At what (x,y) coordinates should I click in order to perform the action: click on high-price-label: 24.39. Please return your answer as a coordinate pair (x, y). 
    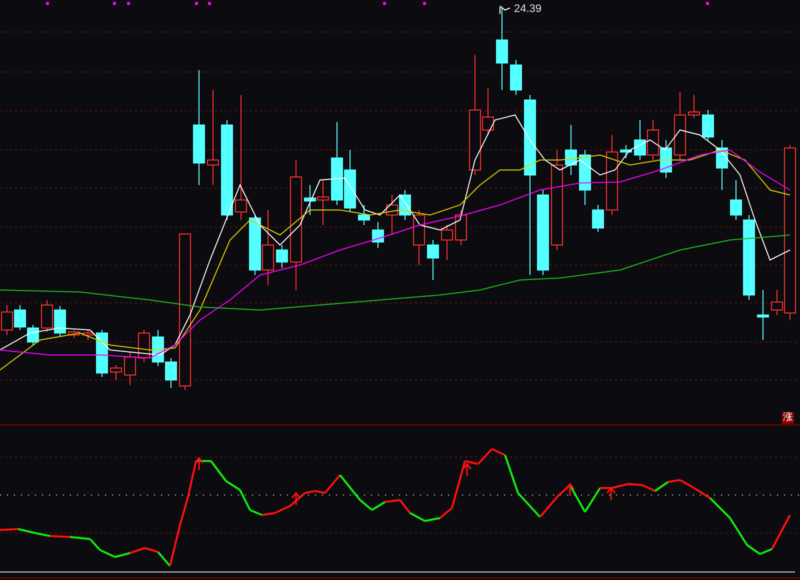
    Looking at the image, I should click on (528, 9).